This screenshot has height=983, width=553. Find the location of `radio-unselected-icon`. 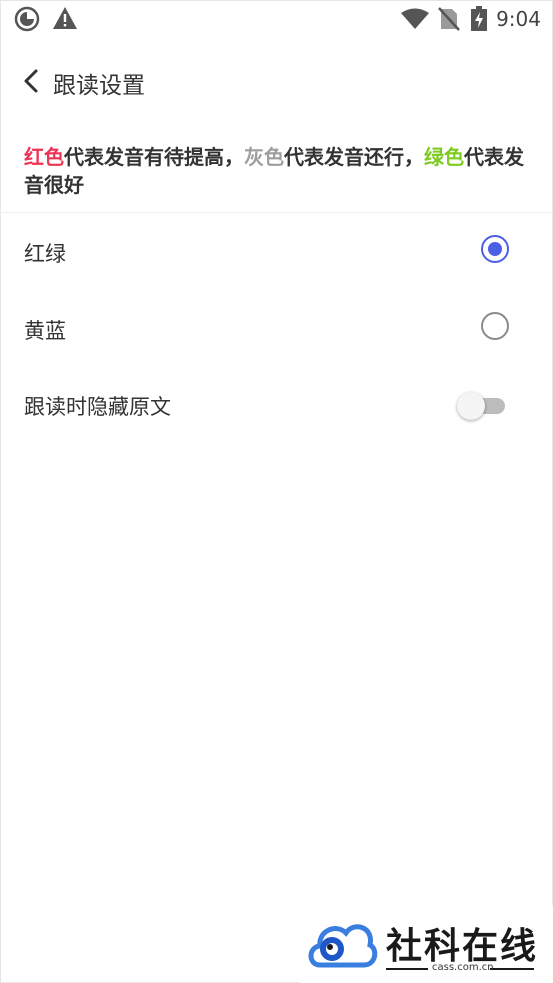

radio-unselected-icon is located at coordinates (495, 326).